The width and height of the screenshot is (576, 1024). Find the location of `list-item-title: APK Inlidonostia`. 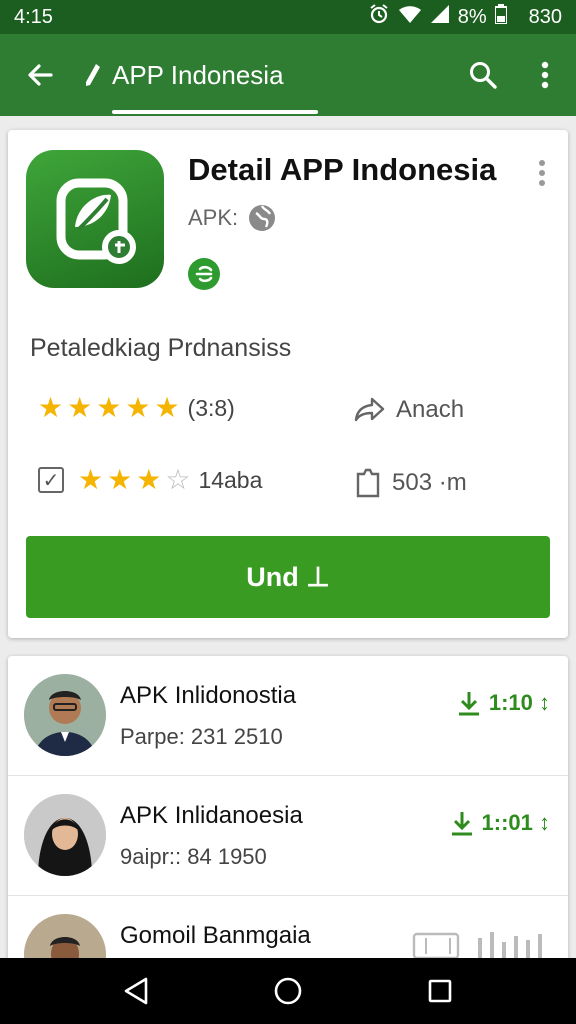

list-item-title: APK Inlidonostia is located at coordinates (208, 695).